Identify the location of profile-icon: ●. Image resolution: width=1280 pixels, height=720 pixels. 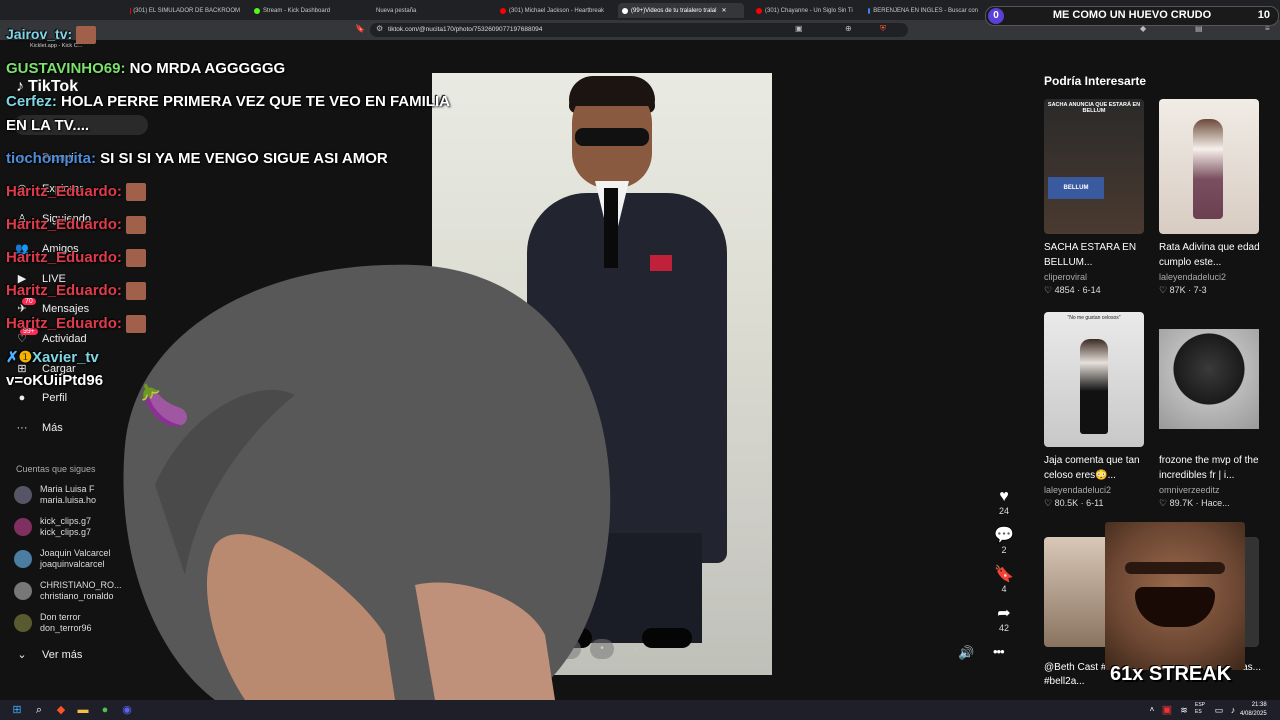
(22, 398).